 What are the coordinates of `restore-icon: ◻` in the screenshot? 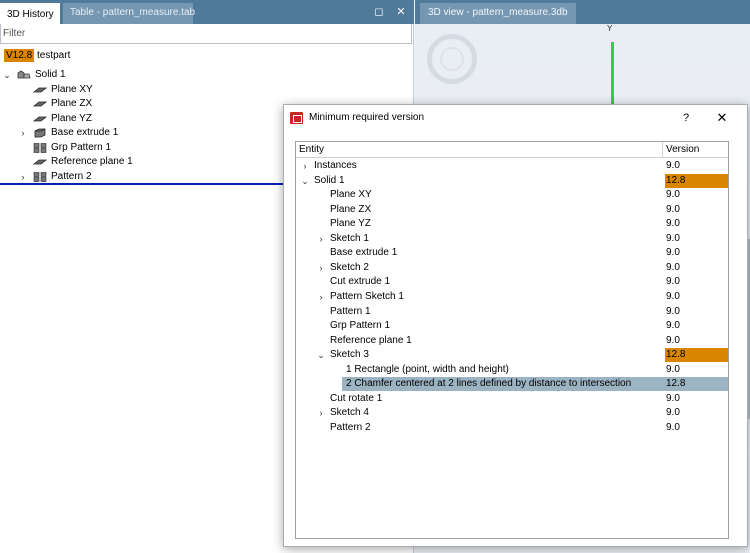 It's located at (379, 12).